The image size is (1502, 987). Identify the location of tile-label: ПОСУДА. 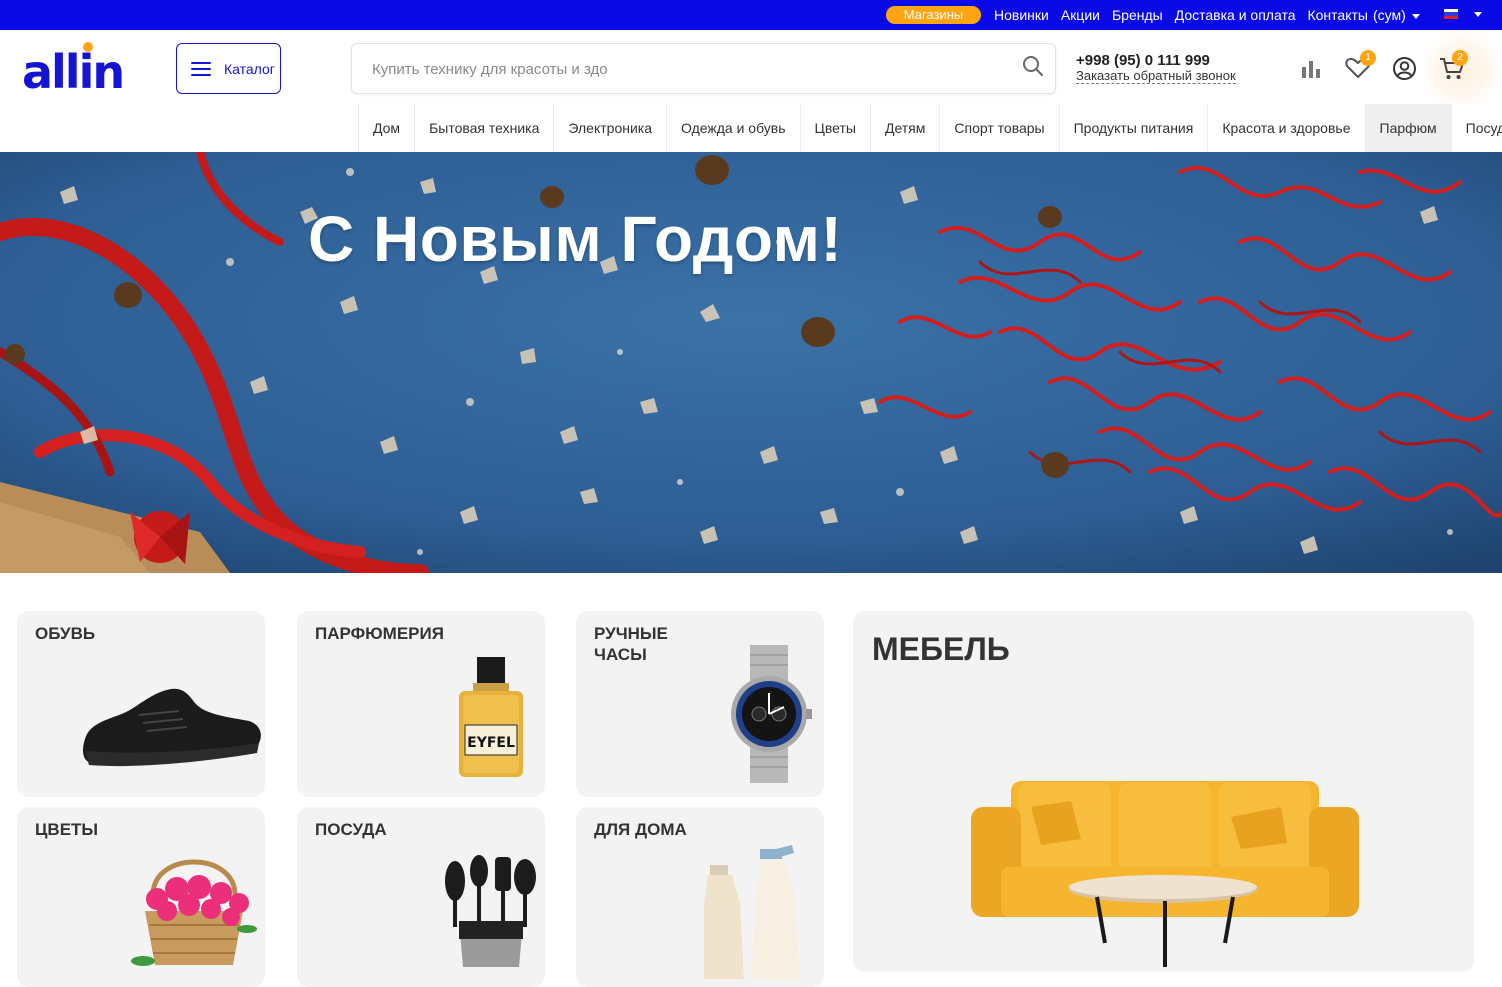
(351, 829).